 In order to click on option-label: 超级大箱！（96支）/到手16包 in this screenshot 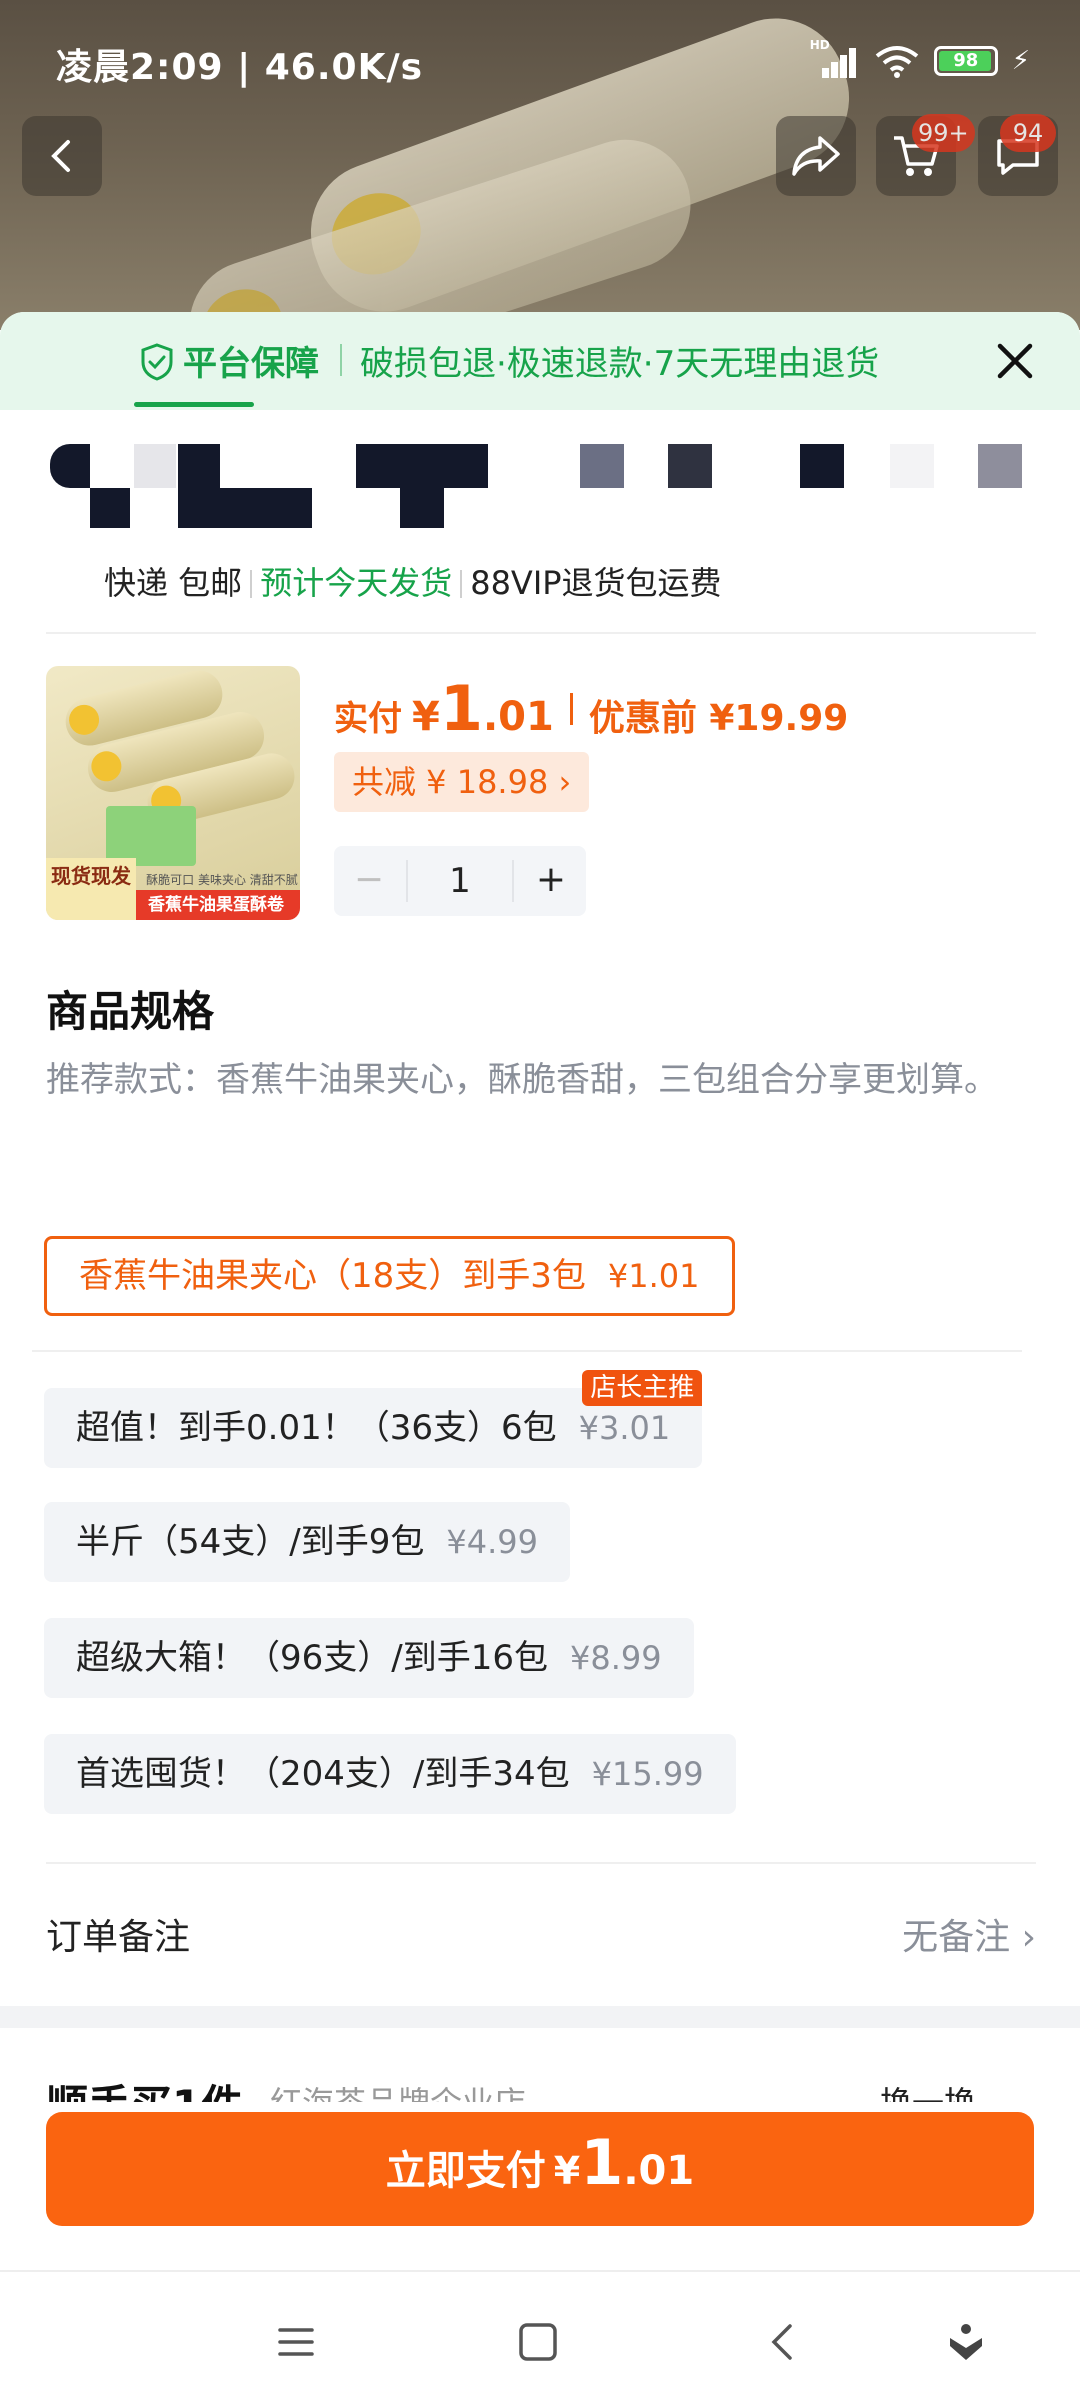, I will do `click(312, 1658)`.